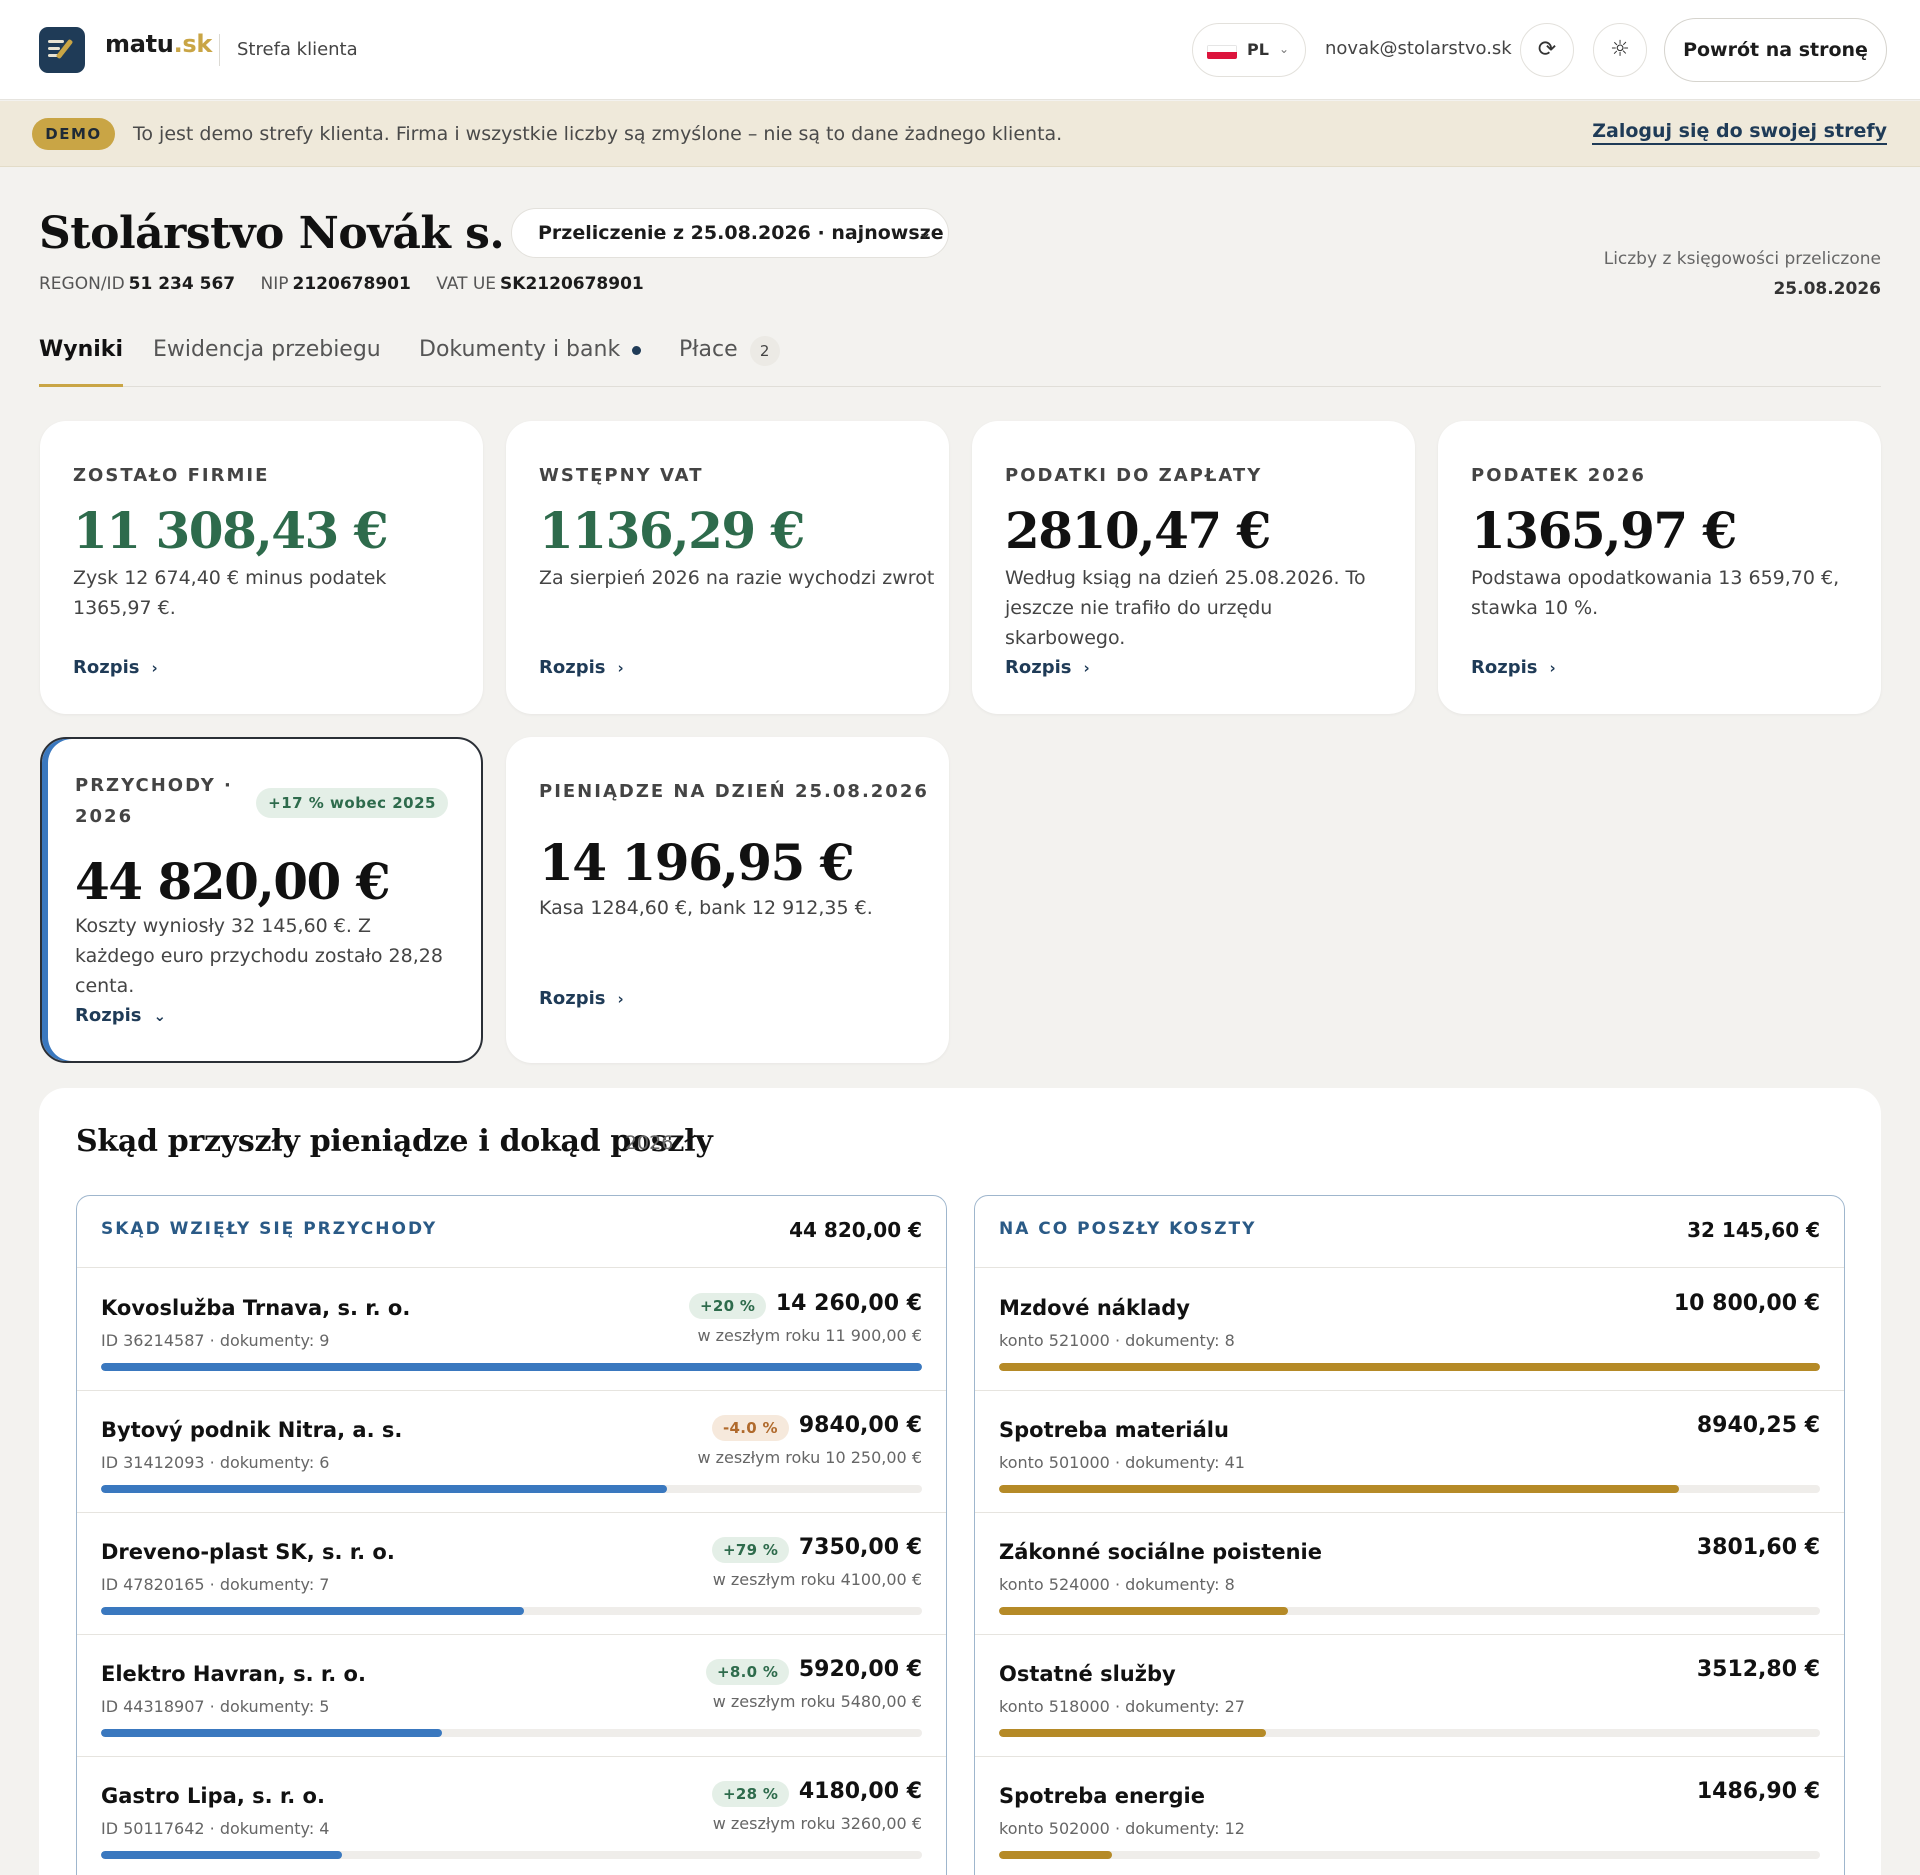 The image size is (1920, 1875). Describe the element at coordinates (213, 1796) in the screenshot. I see `row-name: Gastro Lipa, s. r. o.` at that location.